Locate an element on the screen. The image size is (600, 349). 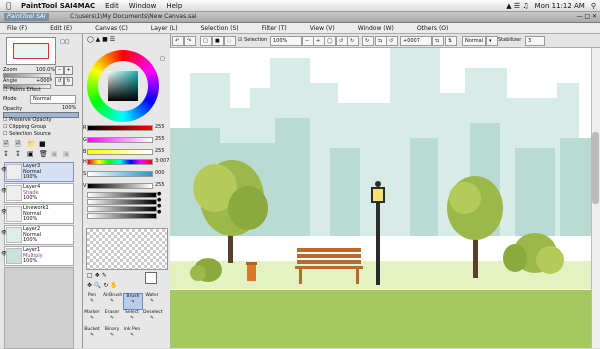
menubar-app-name: PaintTool SAI4MAC is located at coordinates (58, 6).